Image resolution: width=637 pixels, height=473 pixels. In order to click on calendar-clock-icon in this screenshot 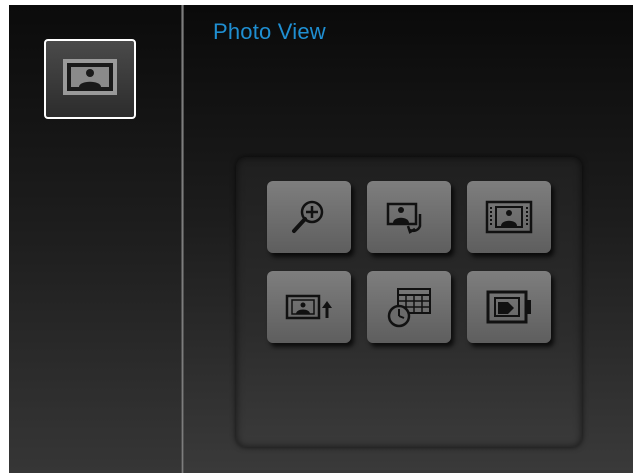, I will do `click(409, 307)`.